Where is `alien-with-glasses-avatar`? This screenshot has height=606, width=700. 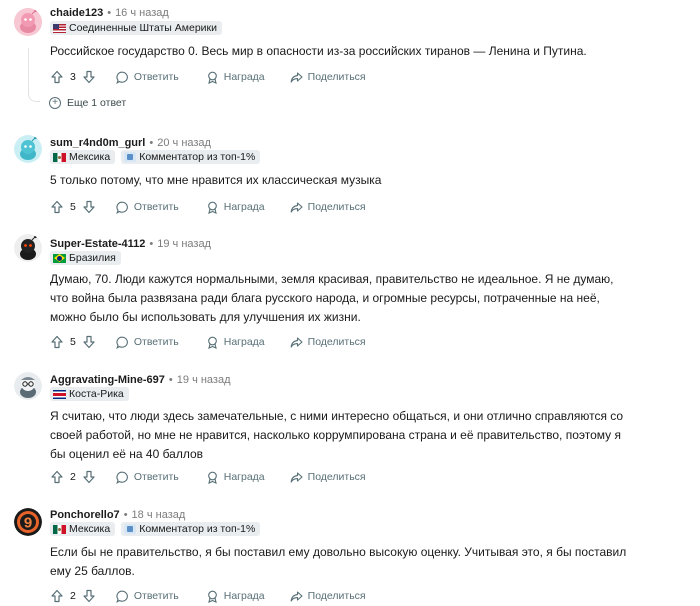
alien-with-glasses-avatar is located at coordinates (28, 386).